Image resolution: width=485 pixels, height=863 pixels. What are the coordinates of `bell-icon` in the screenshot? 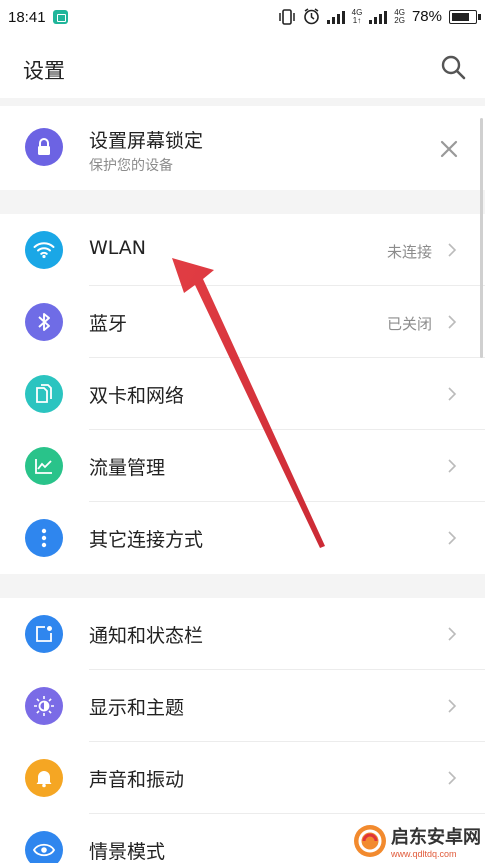 It's located at (44, 778).